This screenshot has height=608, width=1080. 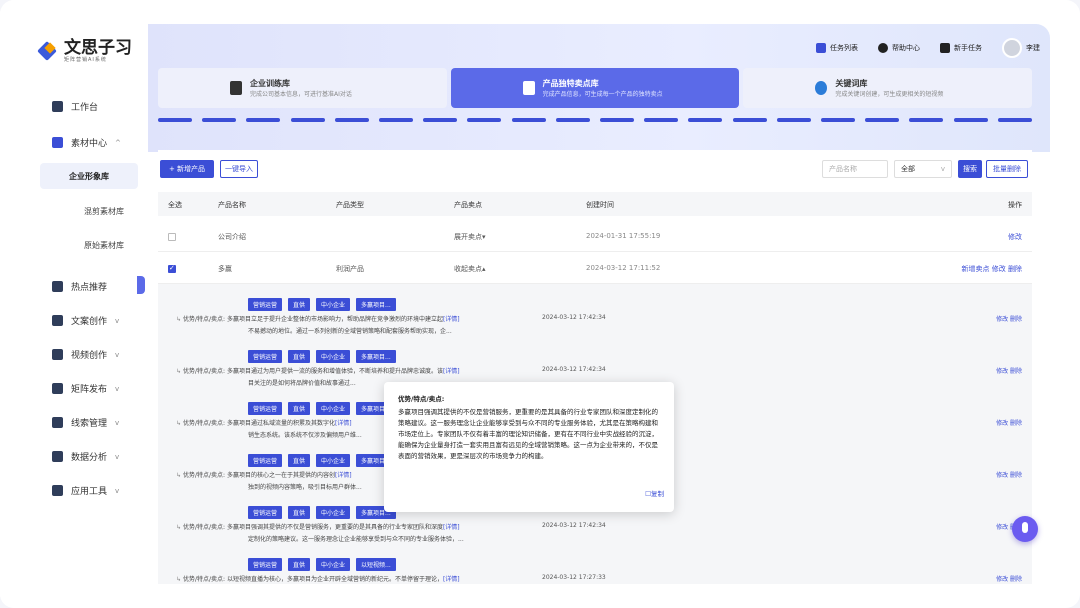 What do you see at coordinates (141, 285) in the screenshot?
I see `sidebar-collapse-handle` at bounding box center [141, 285].